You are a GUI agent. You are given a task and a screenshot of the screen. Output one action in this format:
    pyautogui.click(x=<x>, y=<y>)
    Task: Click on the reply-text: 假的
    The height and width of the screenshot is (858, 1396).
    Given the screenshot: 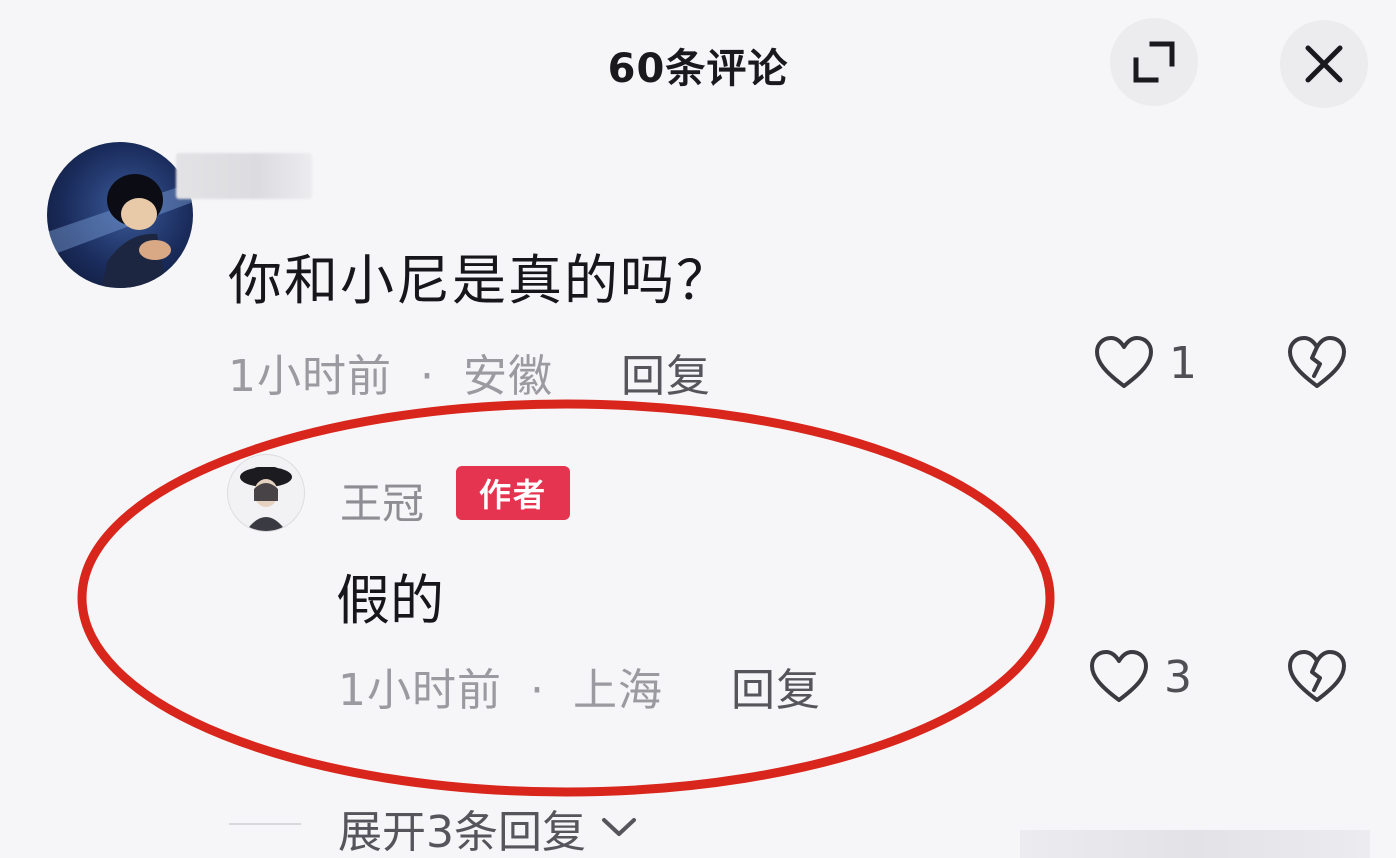 What is the action you would take?
    pyautogui.click(x=390, y=600)
    